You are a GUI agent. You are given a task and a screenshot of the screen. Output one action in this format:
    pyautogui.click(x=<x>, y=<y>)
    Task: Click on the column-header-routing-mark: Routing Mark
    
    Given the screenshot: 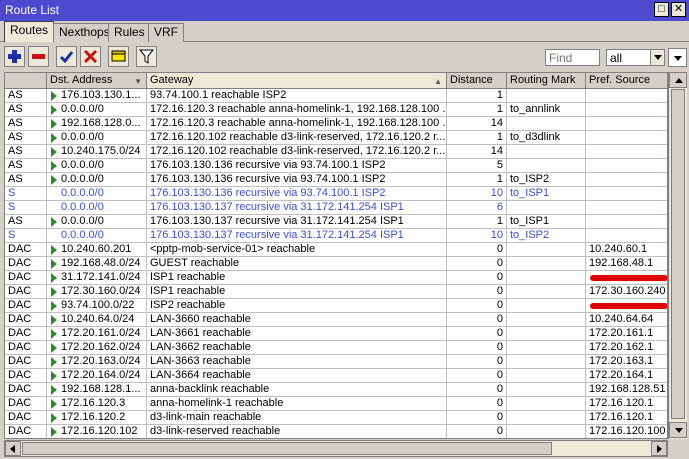 What is the action you would take?
    pyautogui.click(x=546, y=81)
    